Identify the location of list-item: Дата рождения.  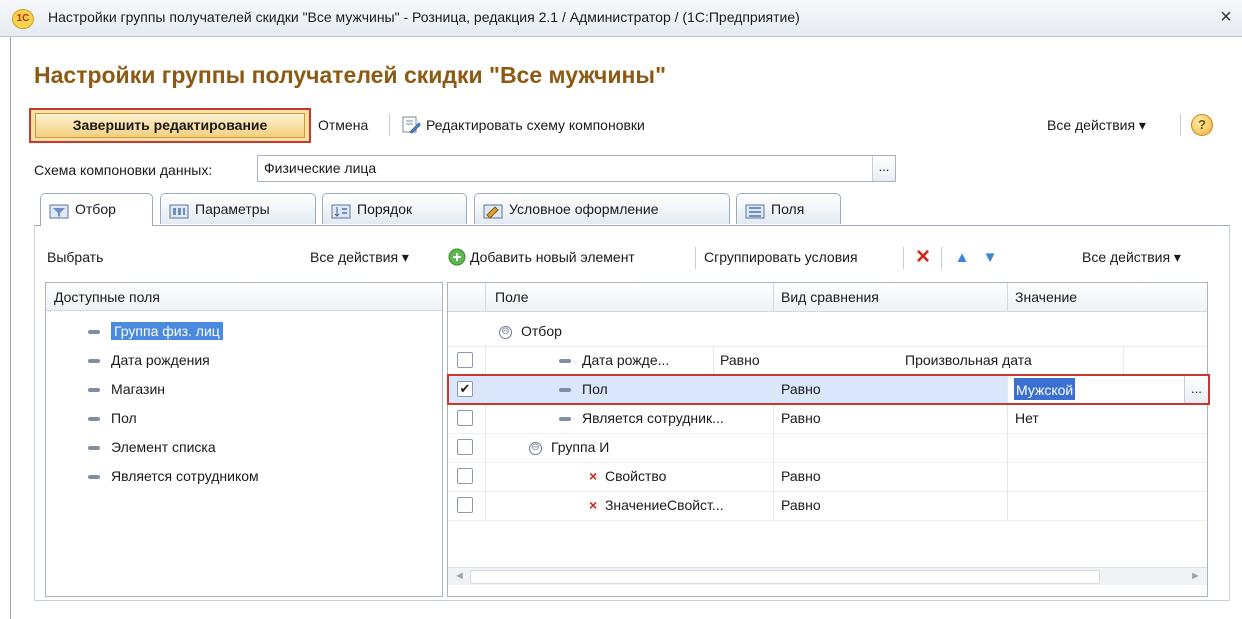
(265, 360).